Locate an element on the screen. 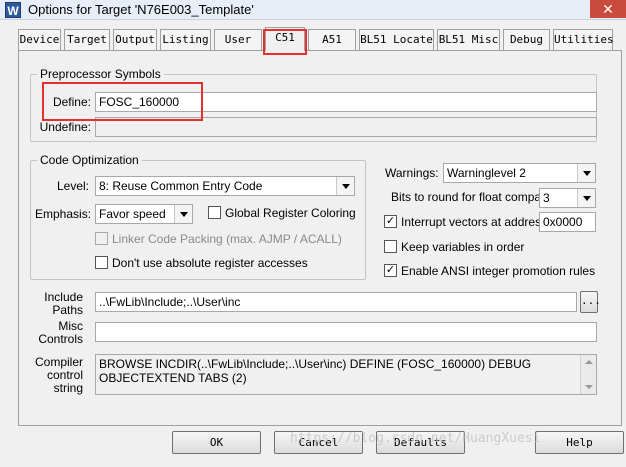  warnings-select: Warninglevel 2 is located at coordinates (519, 173).